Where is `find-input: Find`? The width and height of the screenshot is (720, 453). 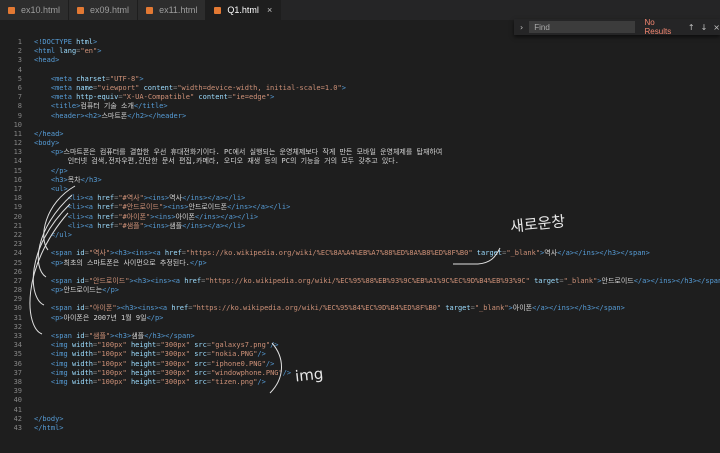 find-input: Find is located at coordinates (582, 27).